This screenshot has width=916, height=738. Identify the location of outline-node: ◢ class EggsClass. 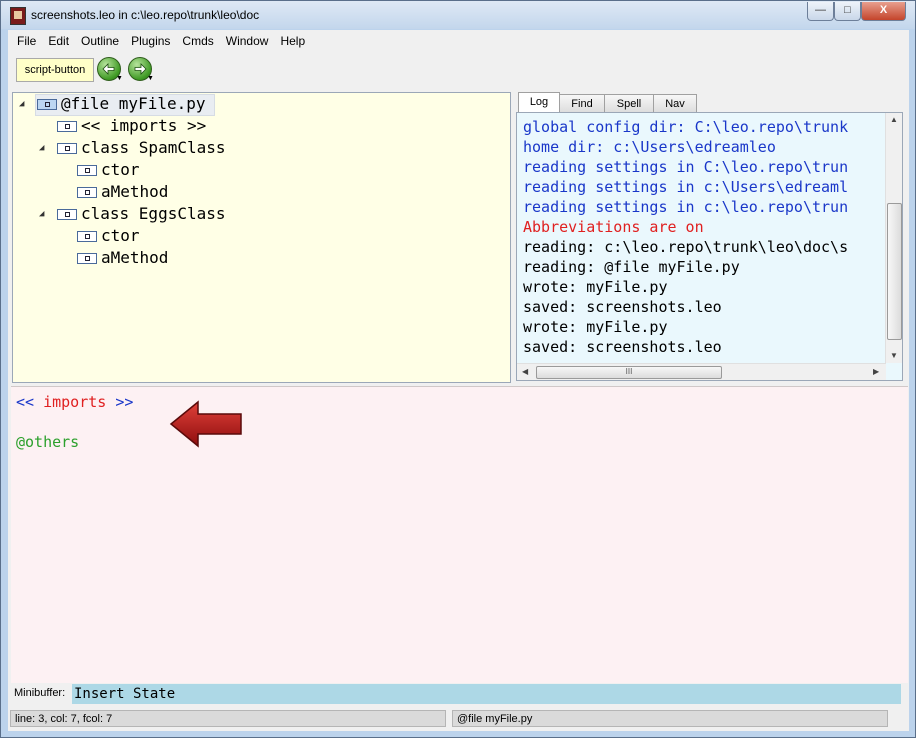
(163, 214).